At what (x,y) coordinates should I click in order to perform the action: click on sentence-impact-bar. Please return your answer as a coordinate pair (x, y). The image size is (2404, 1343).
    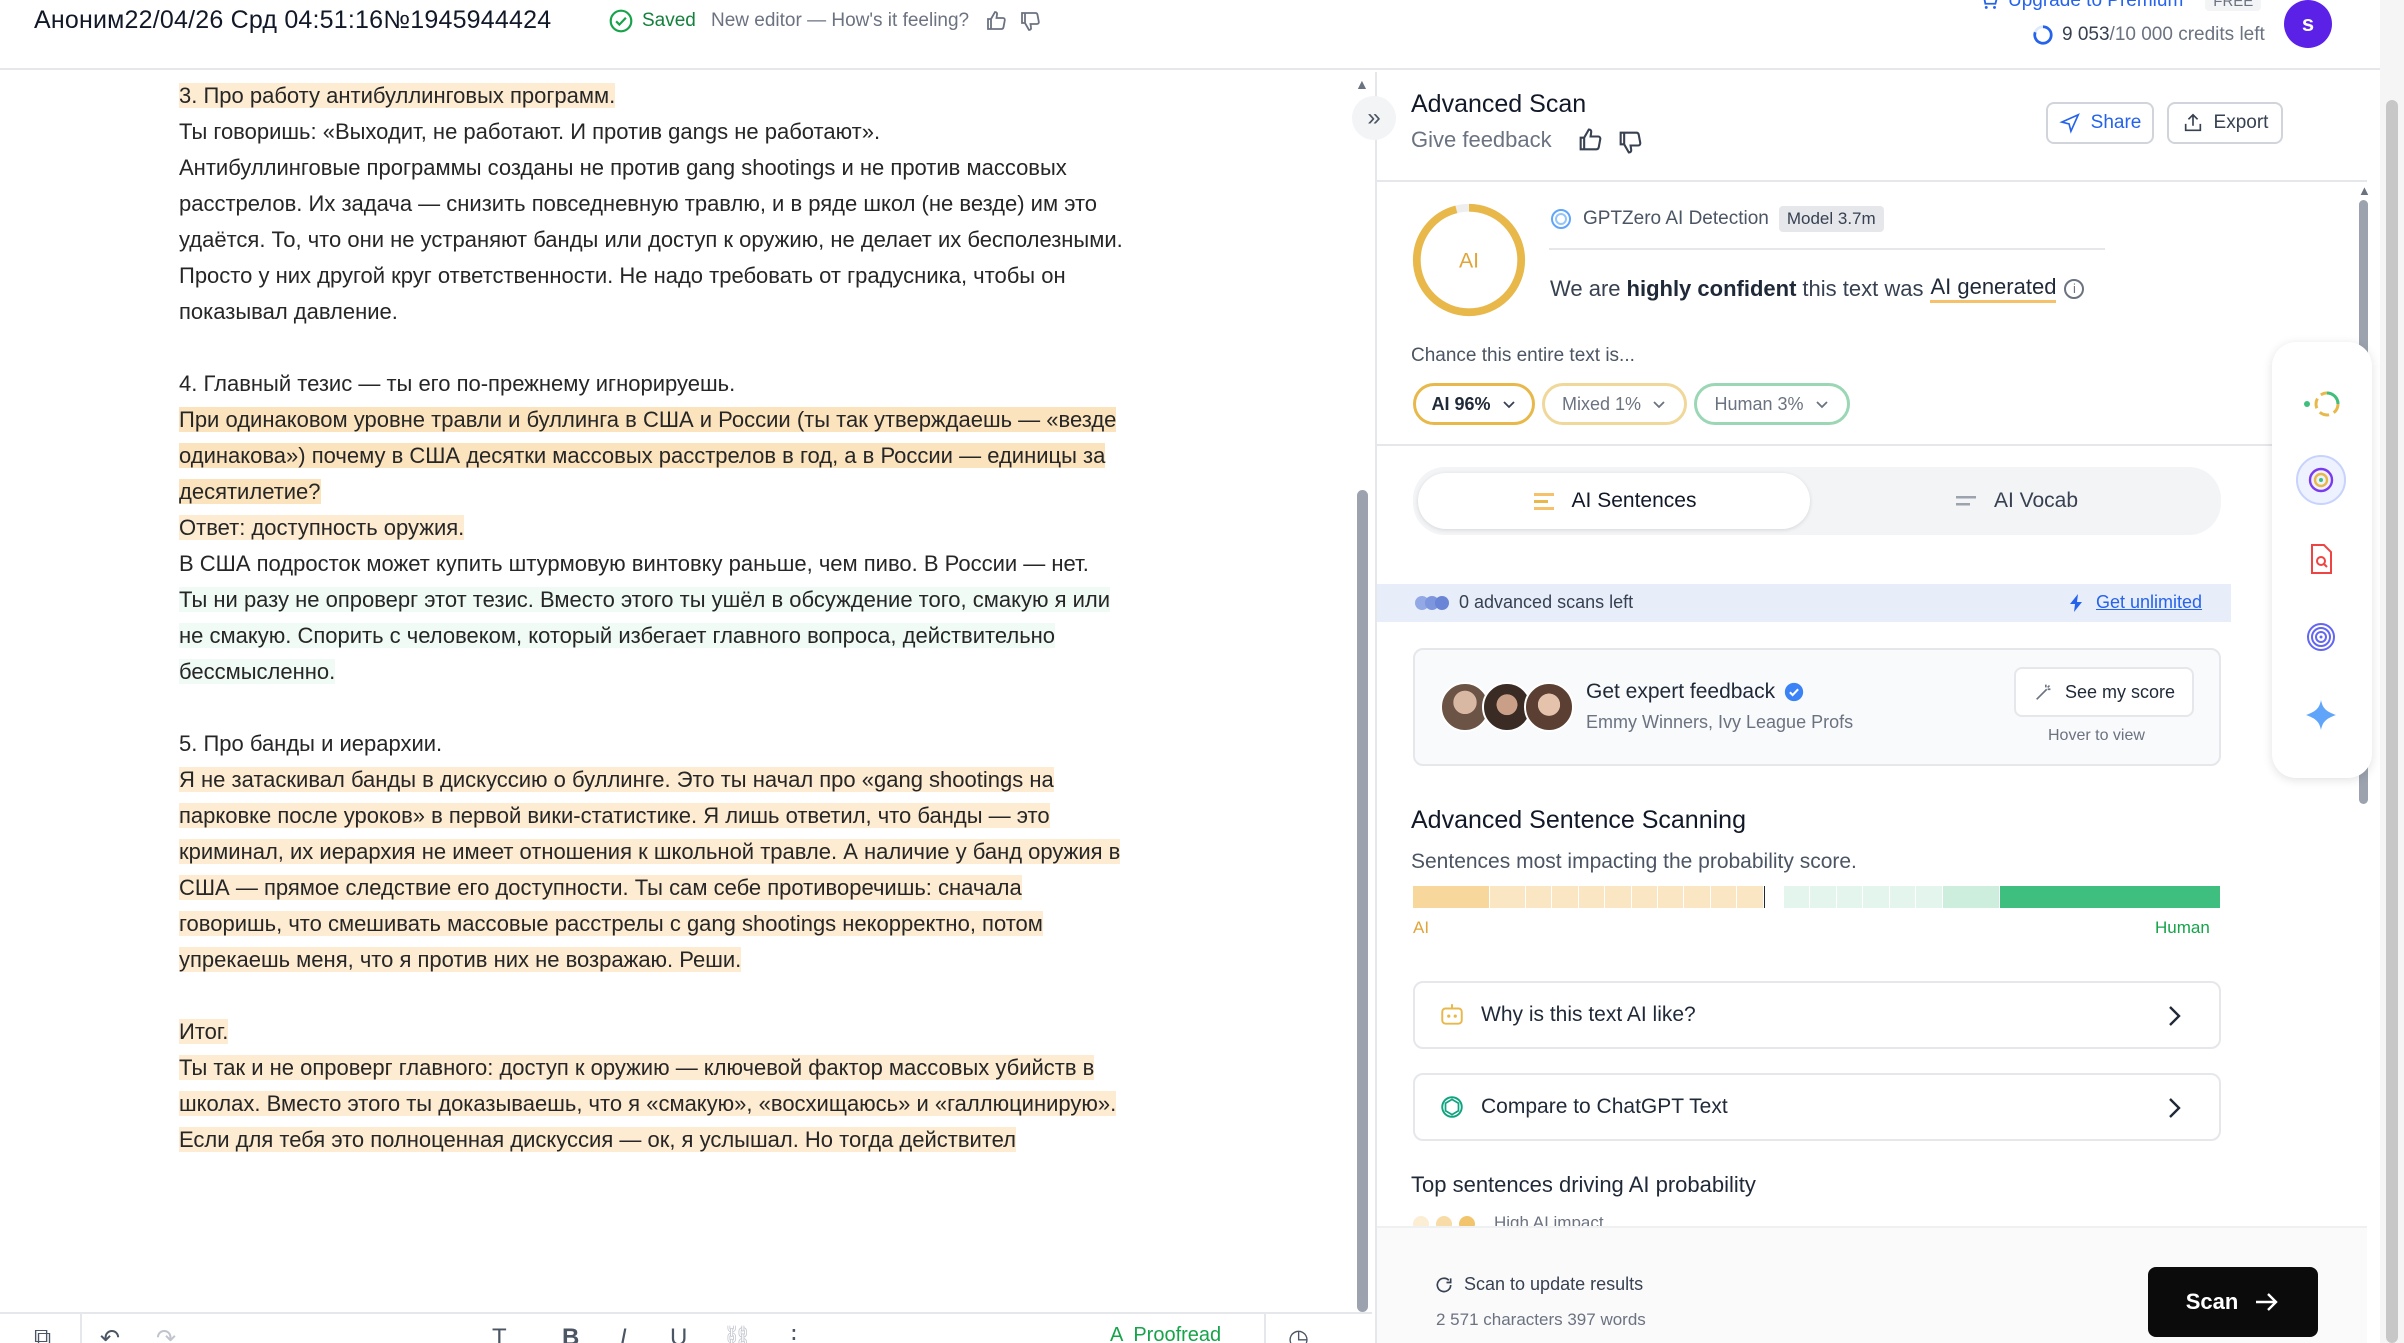
    Looking at the image, I should click on (1817, 897).